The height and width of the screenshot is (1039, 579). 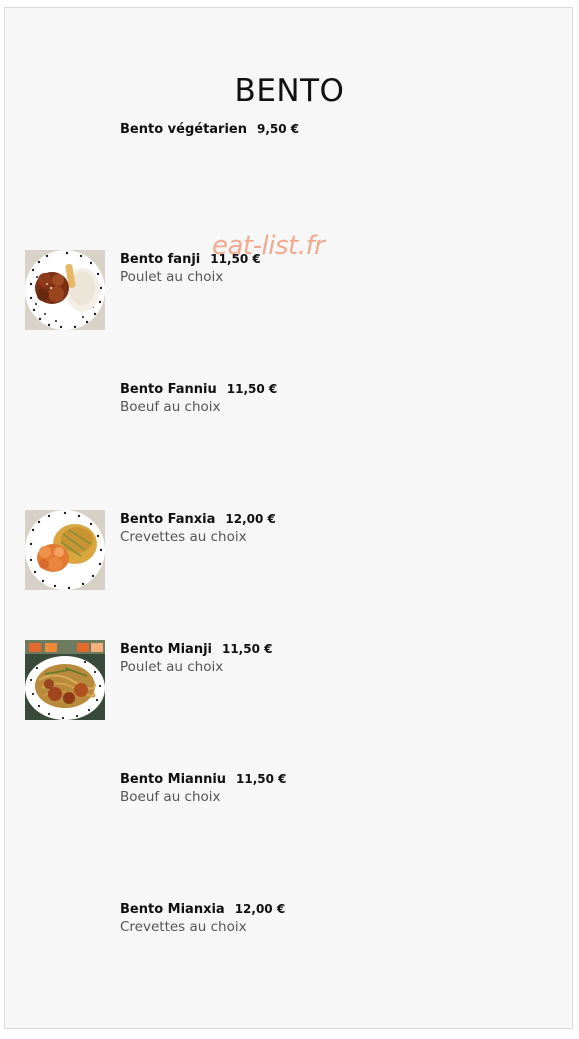 I want to click on page-title: BENTO, so click(x=289, y=90).